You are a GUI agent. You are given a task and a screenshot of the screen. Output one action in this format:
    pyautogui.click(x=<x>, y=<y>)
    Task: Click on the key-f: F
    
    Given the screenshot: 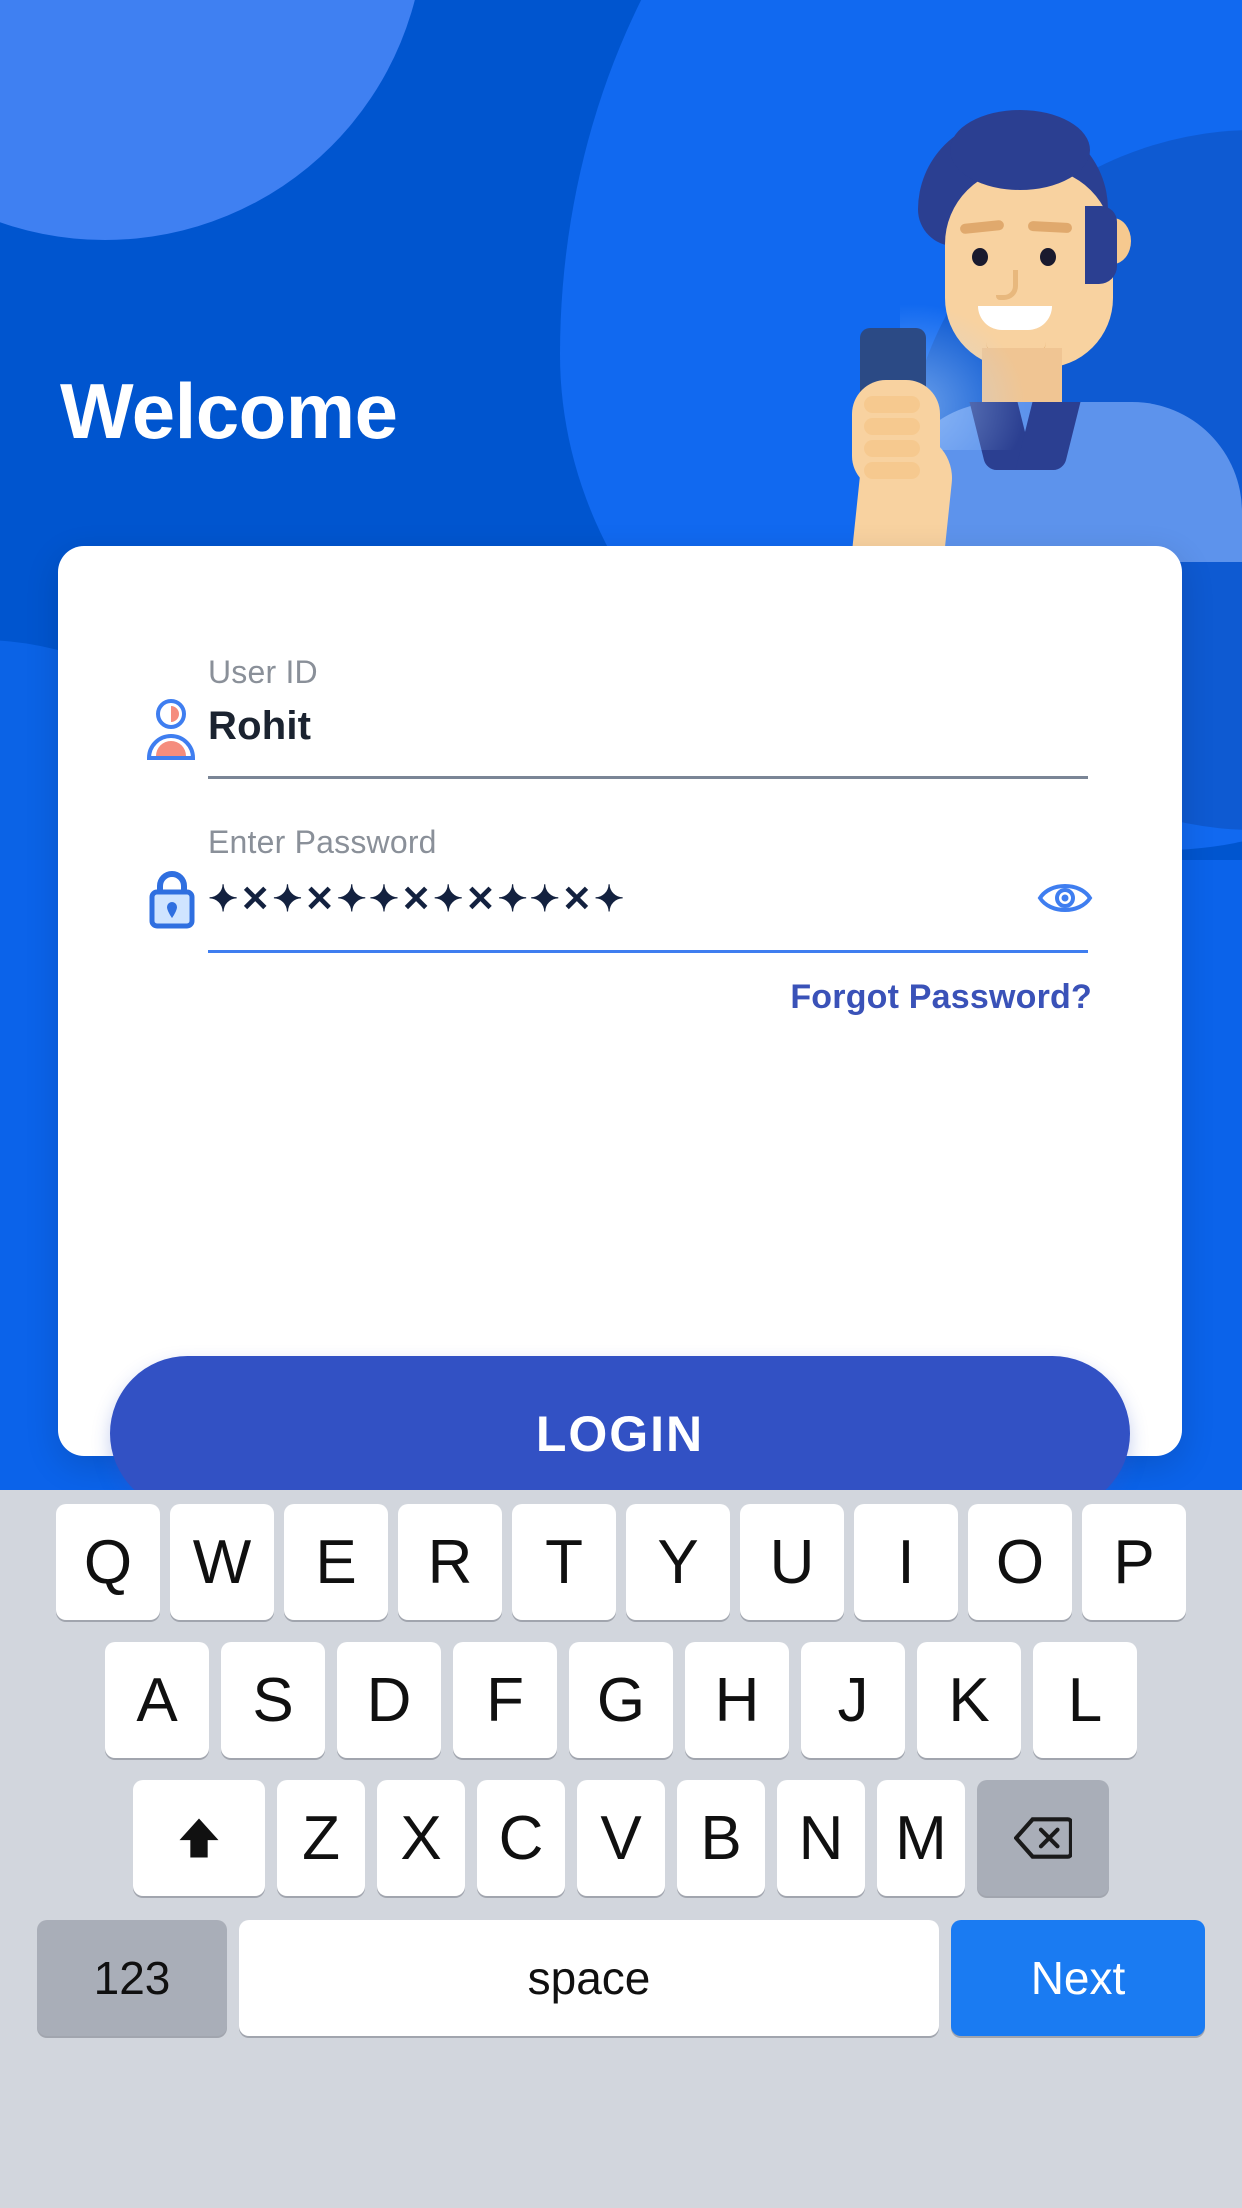 What is the action you would take?
    pyautogui.click(x=505, y=1700)
    